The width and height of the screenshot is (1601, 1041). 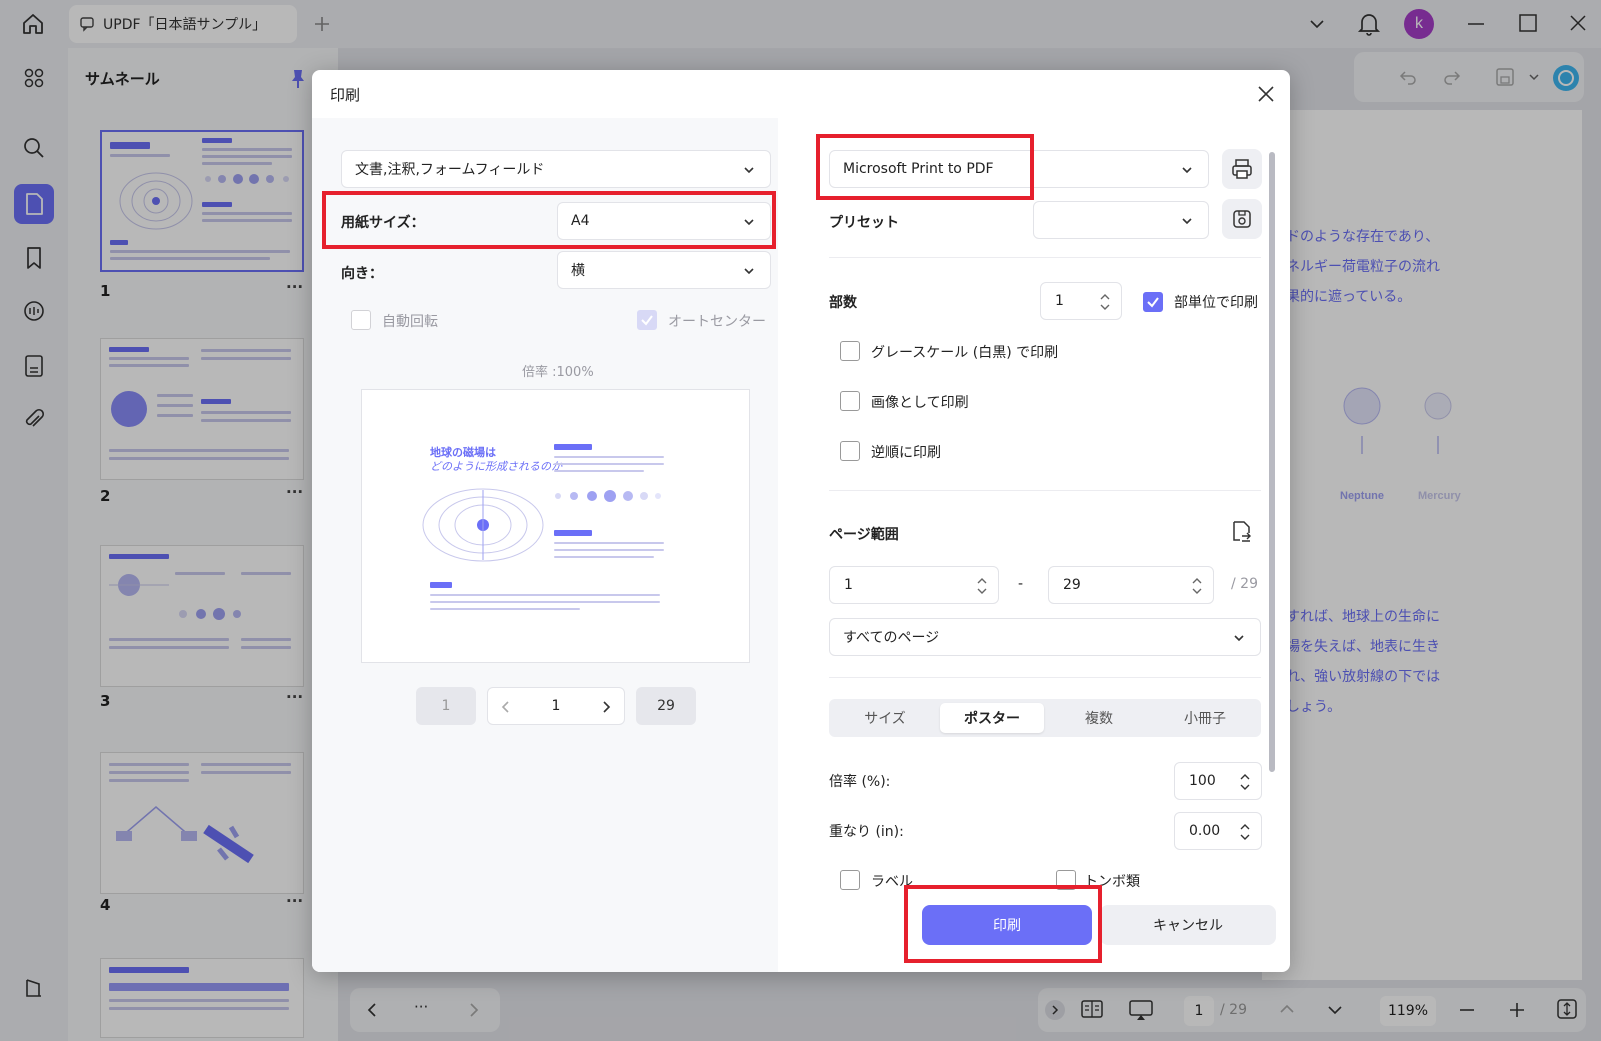 I want to click on layout-mode-tabs: サイズ ポスター 複数 小冊子, so click(x=1045, y=718).